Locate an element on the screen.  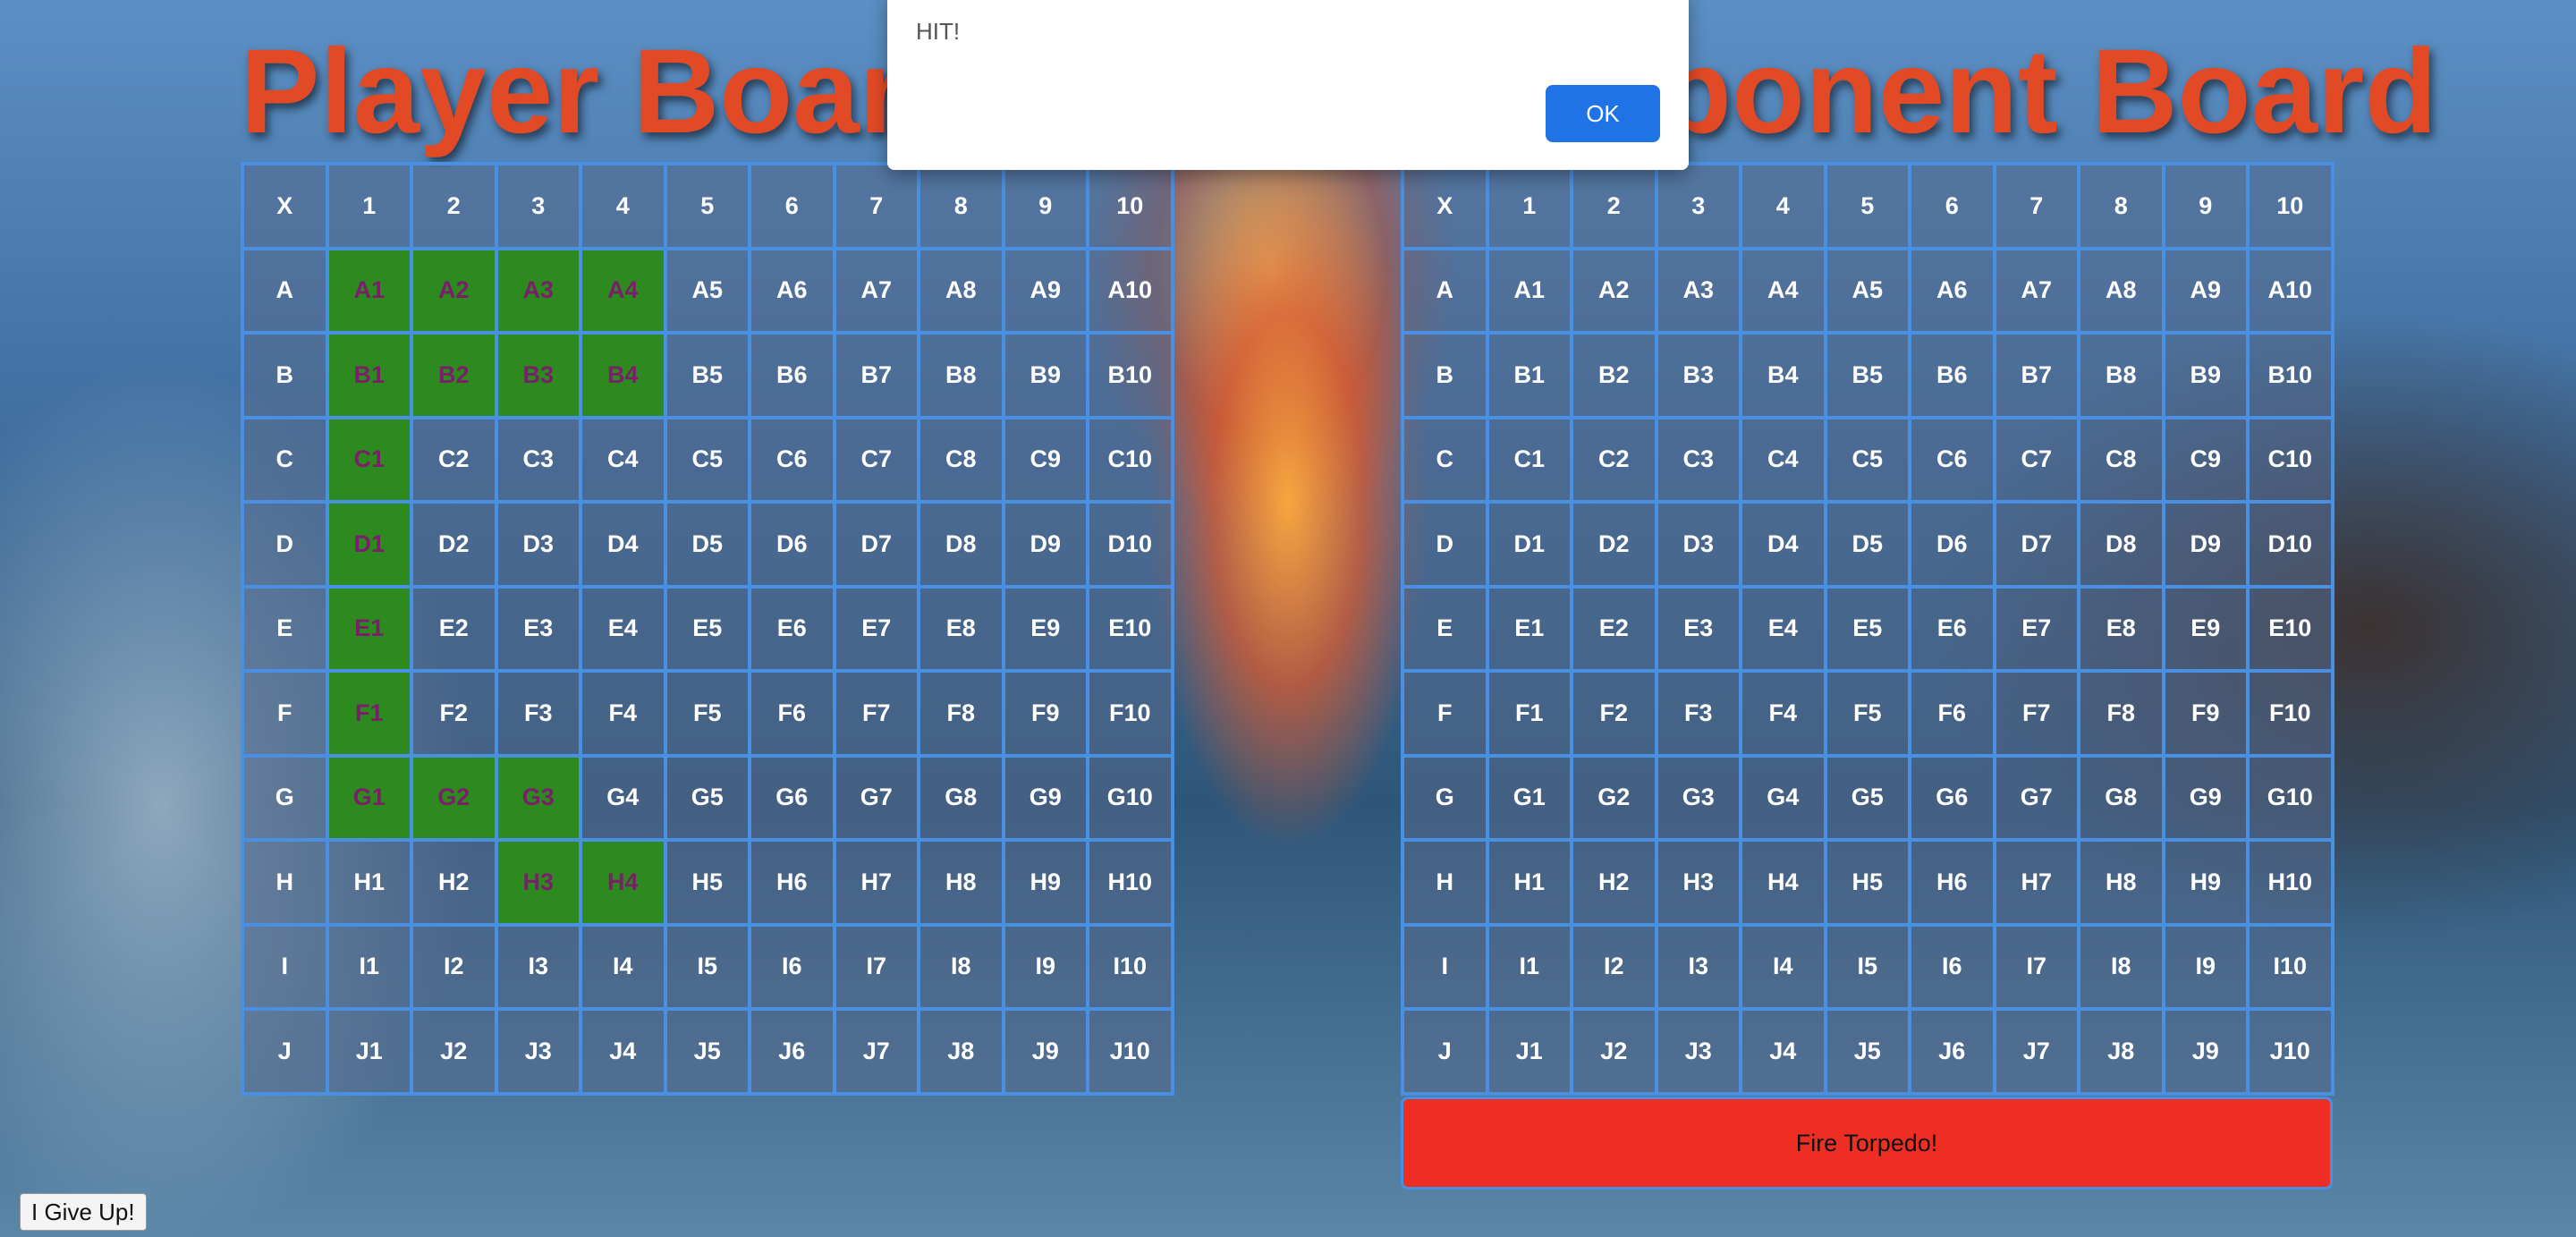
grid-cell: I3 is located at coordinates (1698, 967).